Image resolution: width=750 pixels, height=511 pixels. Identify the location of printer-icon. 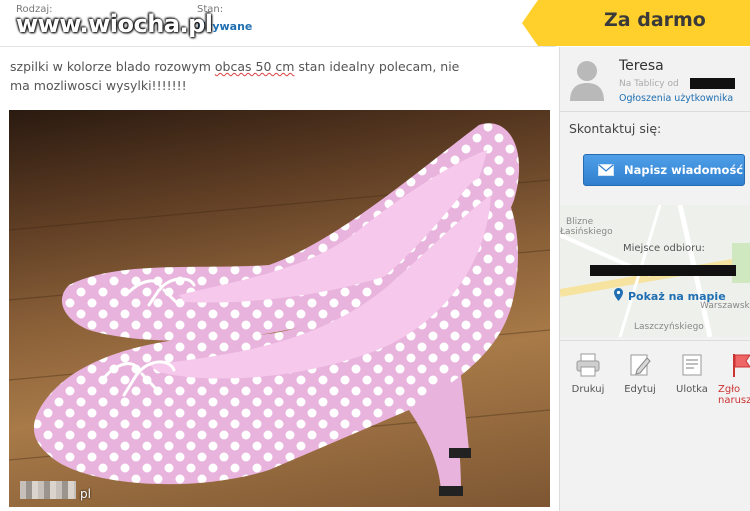
(588, 365).